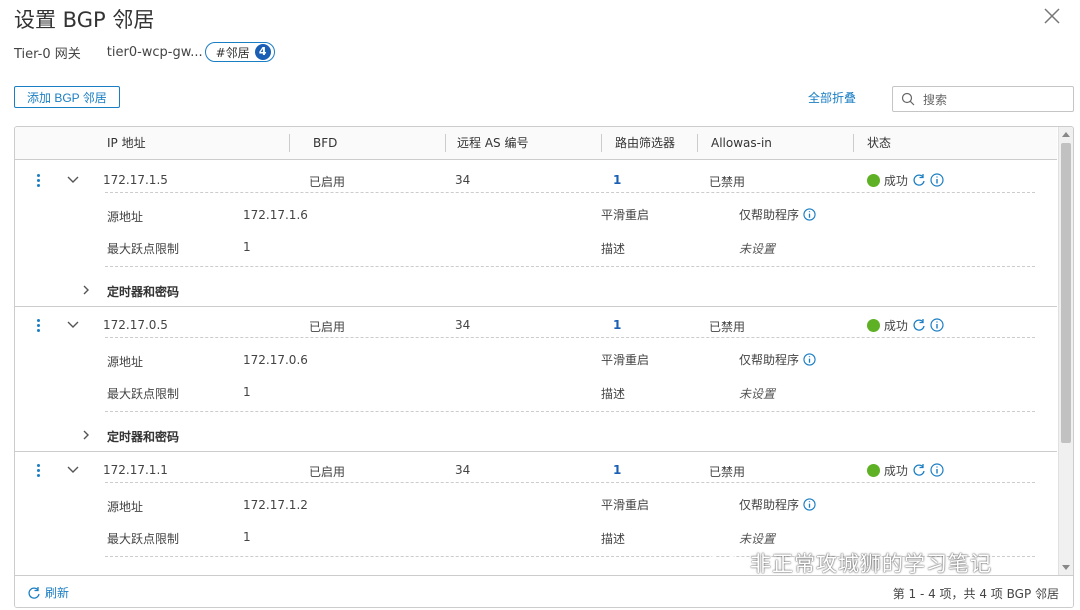  I want to click on refresh-button: 刷新, so click(48, 592).